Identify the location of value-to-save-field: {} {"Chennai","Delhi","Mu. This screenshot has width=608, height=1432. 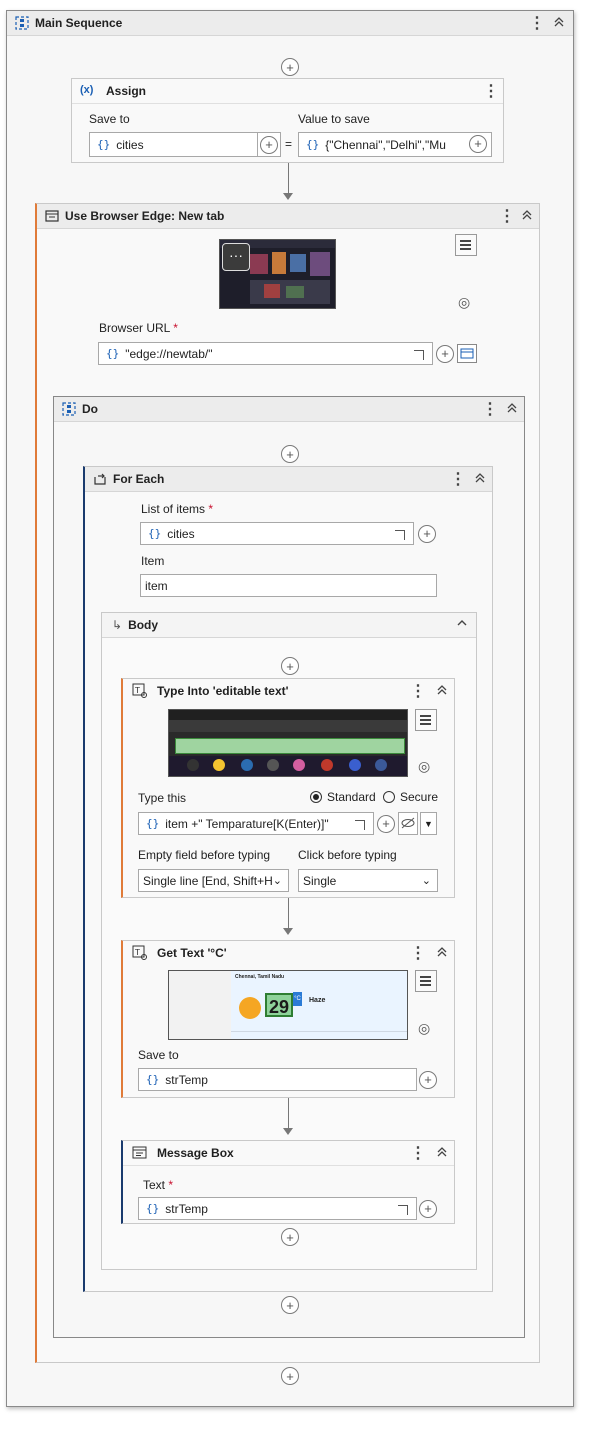
(395, 144).